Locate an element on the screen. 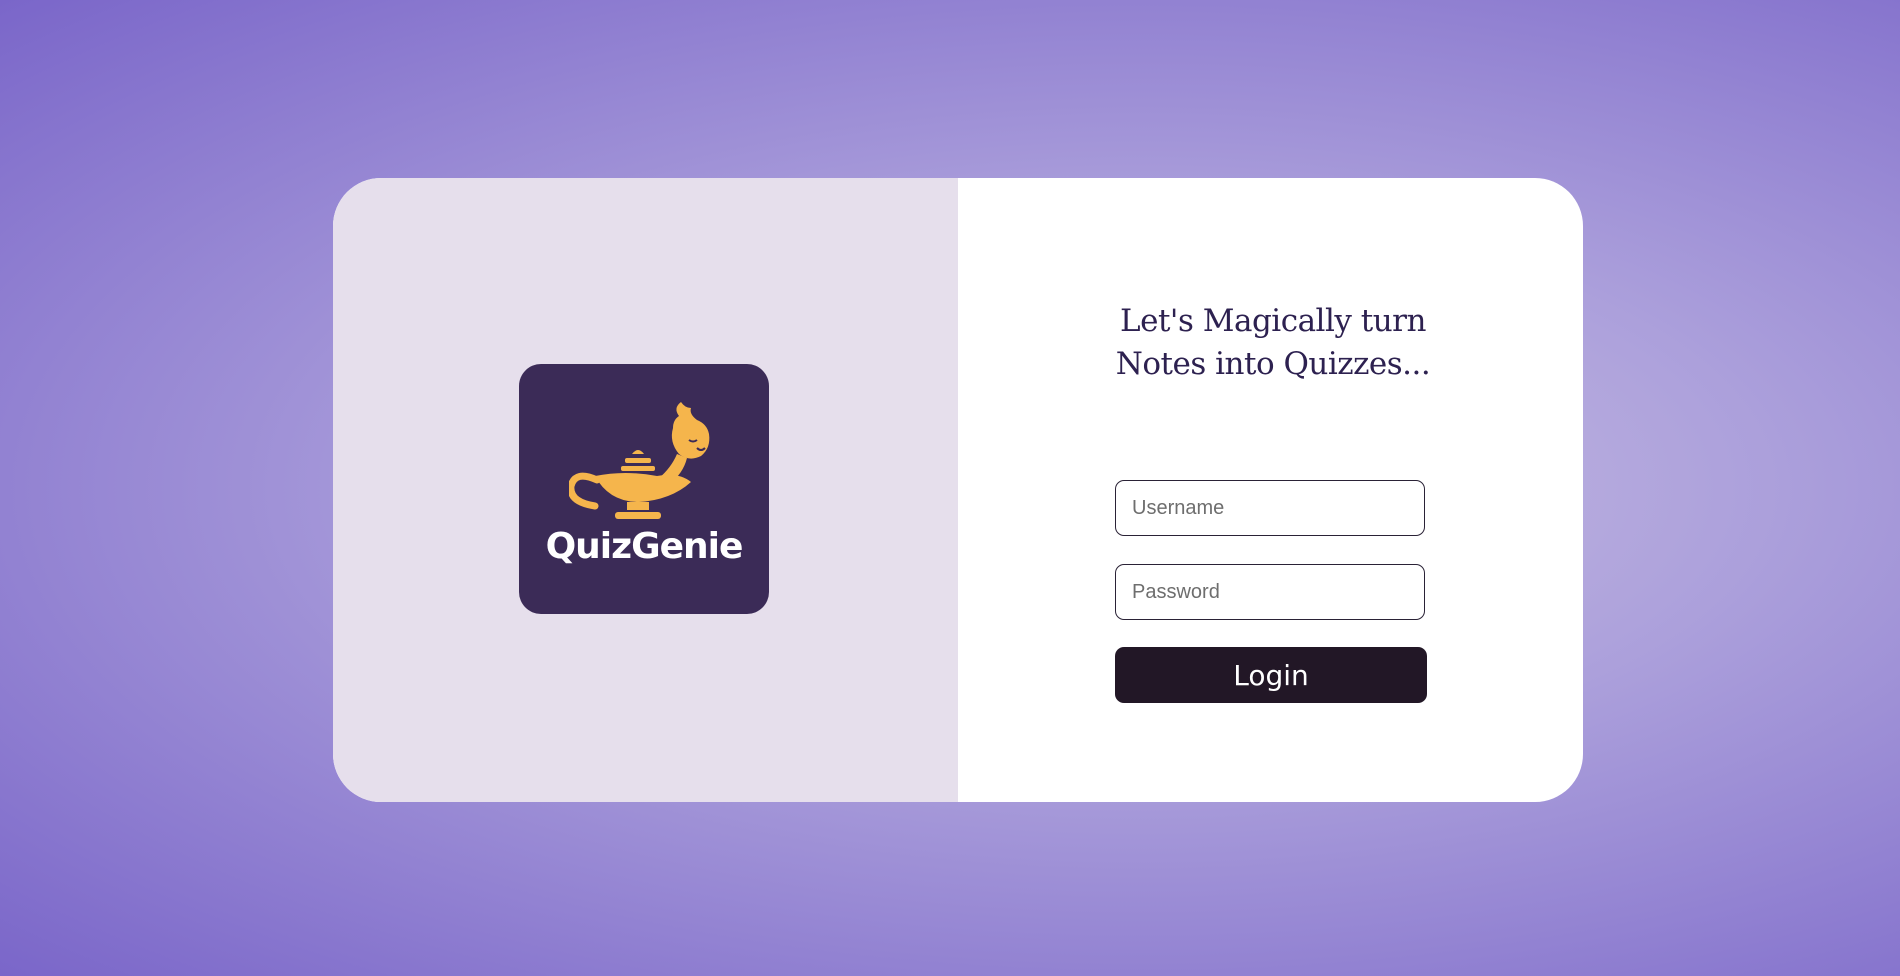 The width and height of the screenshot is (1900, 976). login-button: Login is located at coordinates (1271, 675).